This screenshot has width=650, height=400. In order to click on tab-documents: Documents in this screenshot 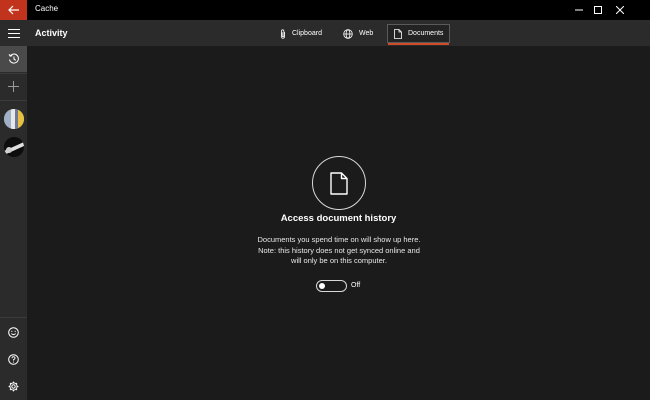, I will do `click(419, 34)`.